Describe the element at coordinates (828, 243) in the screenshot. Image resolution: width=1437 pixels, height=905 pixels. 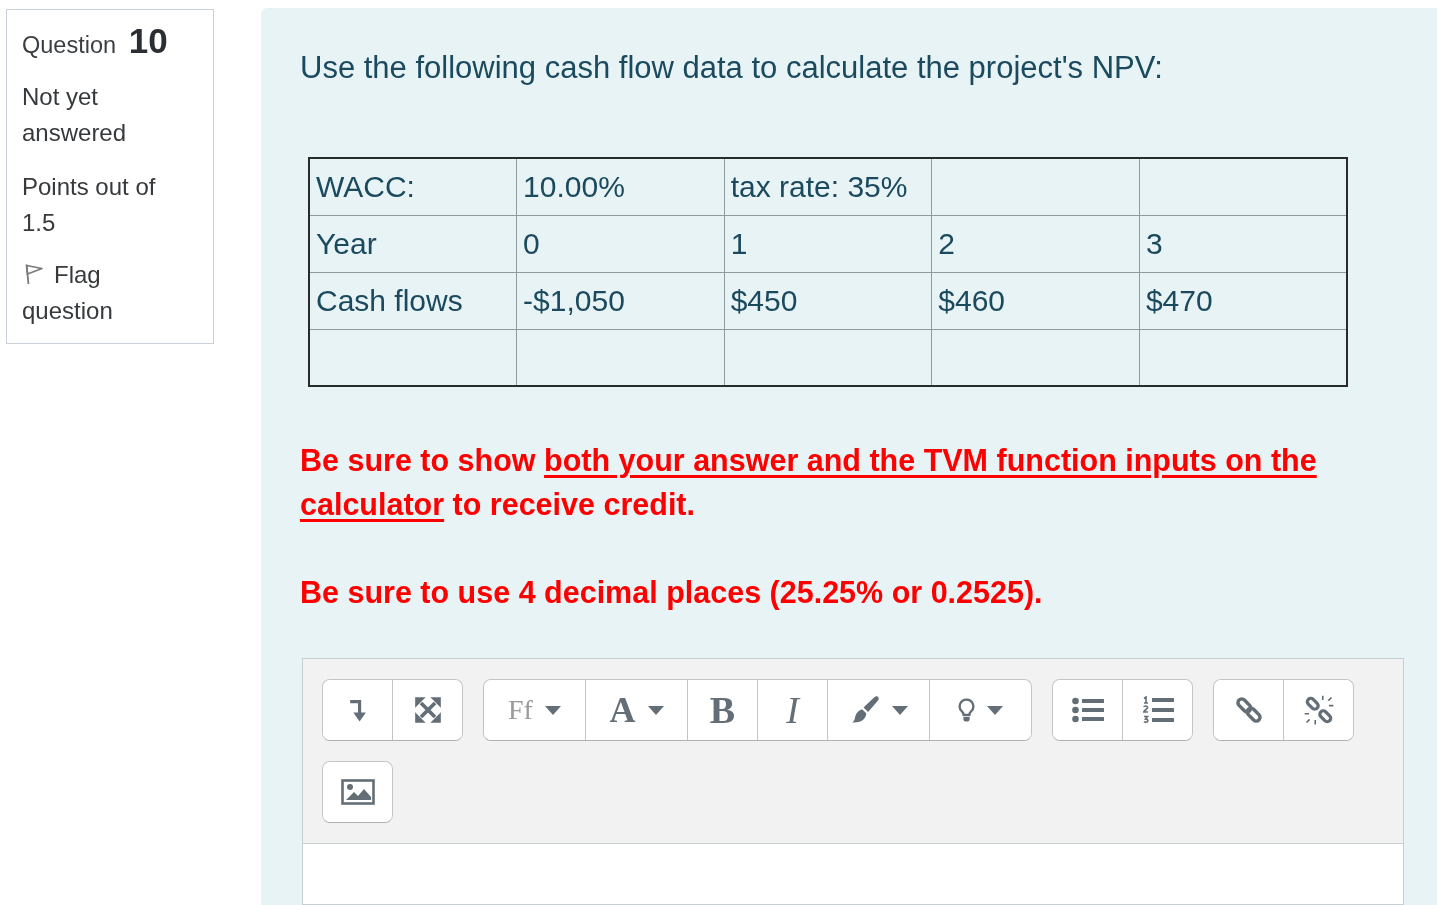
I see `table-cell: 1` at that location.